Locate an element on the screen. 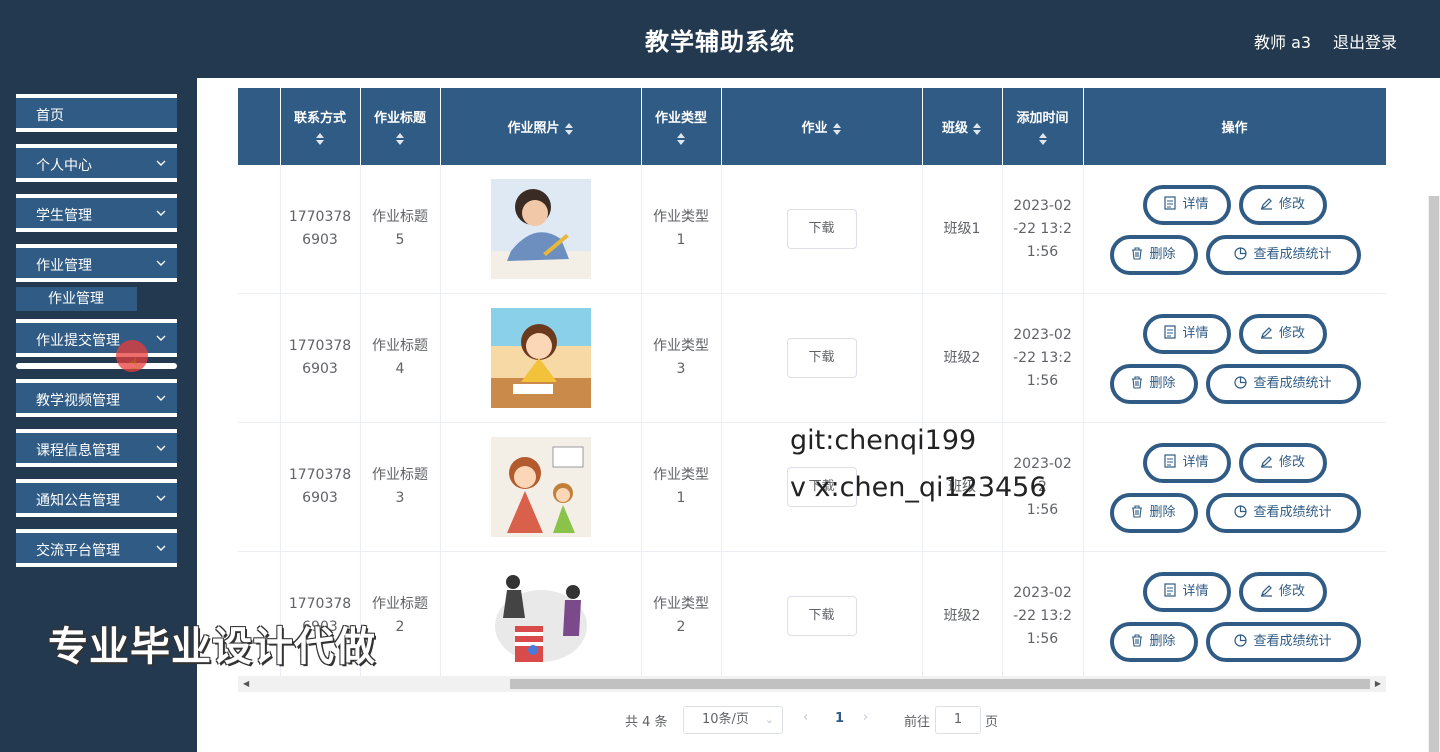  time-line: -22 13:2 is located at coordinates (1042, 228).